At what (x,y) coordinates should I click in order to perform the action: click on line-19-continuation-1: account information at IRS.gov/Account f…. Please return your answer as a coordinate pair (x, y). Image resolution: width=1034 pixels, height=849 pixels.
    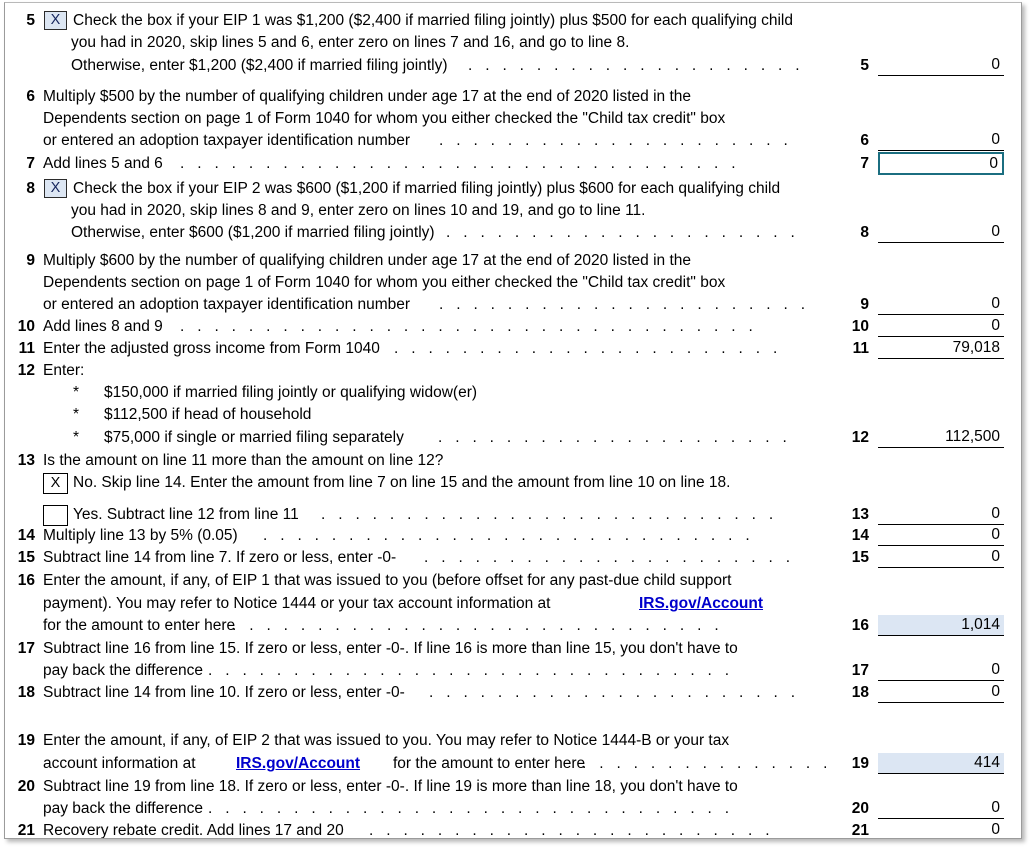
    Looking at the image, I should click on (513, 763).